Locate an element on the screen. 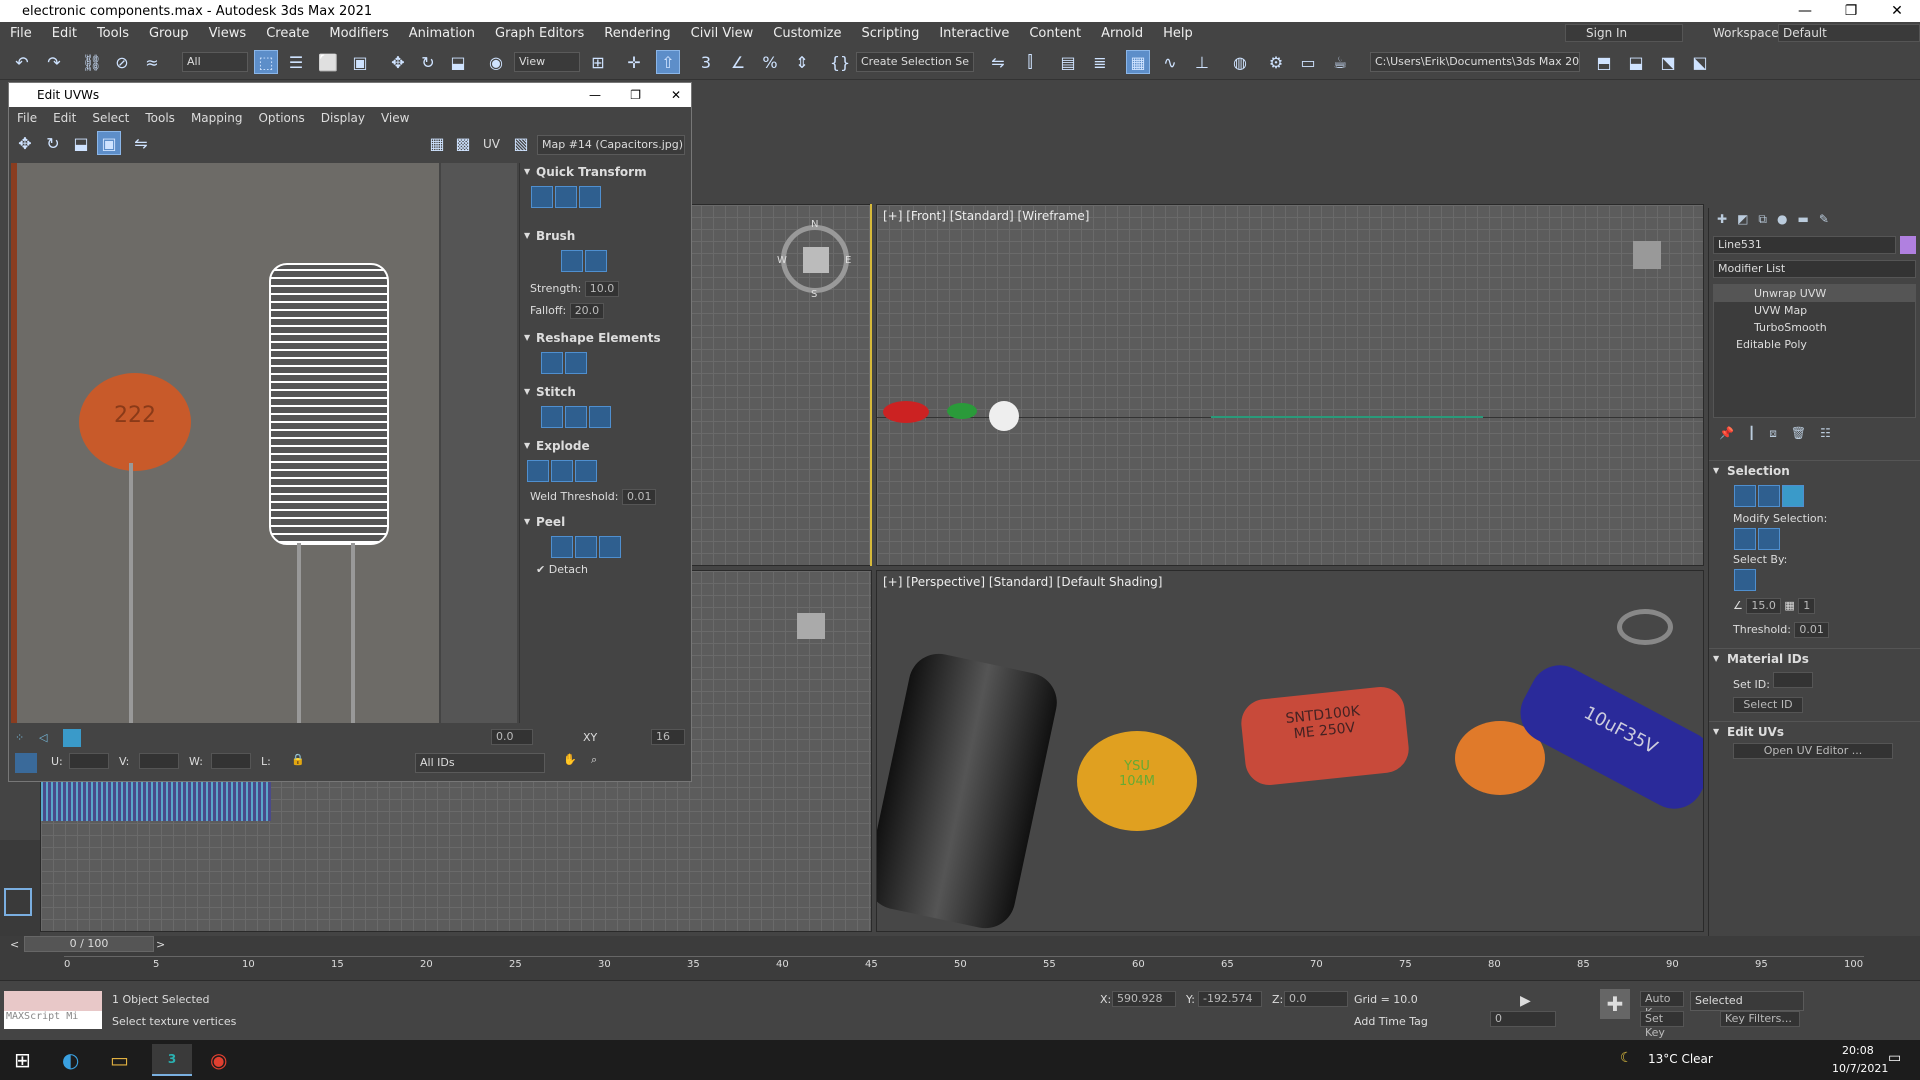 Image resolution: width=1920 pixels, height=1080 pixels. key-selected-dropdown: Selected is located at coordinates (1747, 1001).